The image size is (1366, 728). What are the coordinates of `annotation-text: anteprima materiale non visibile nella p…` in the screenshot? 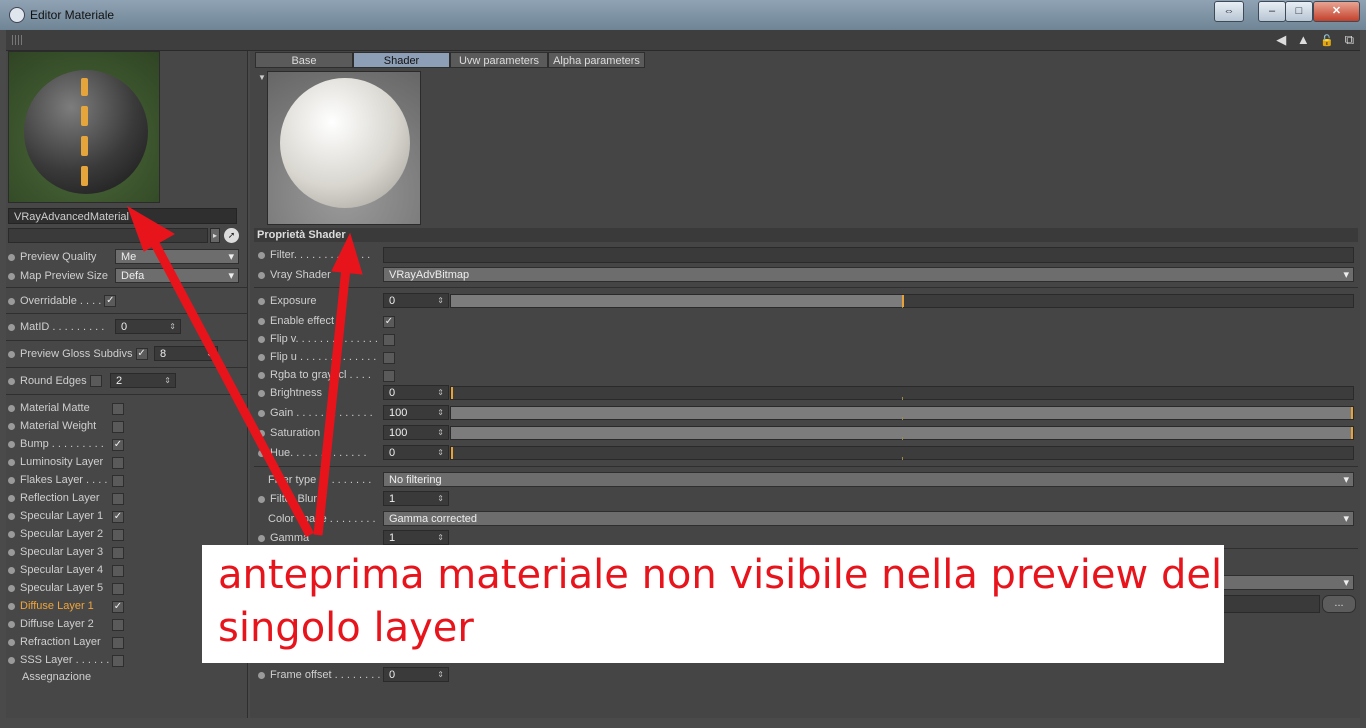 It's located at (720, 602).